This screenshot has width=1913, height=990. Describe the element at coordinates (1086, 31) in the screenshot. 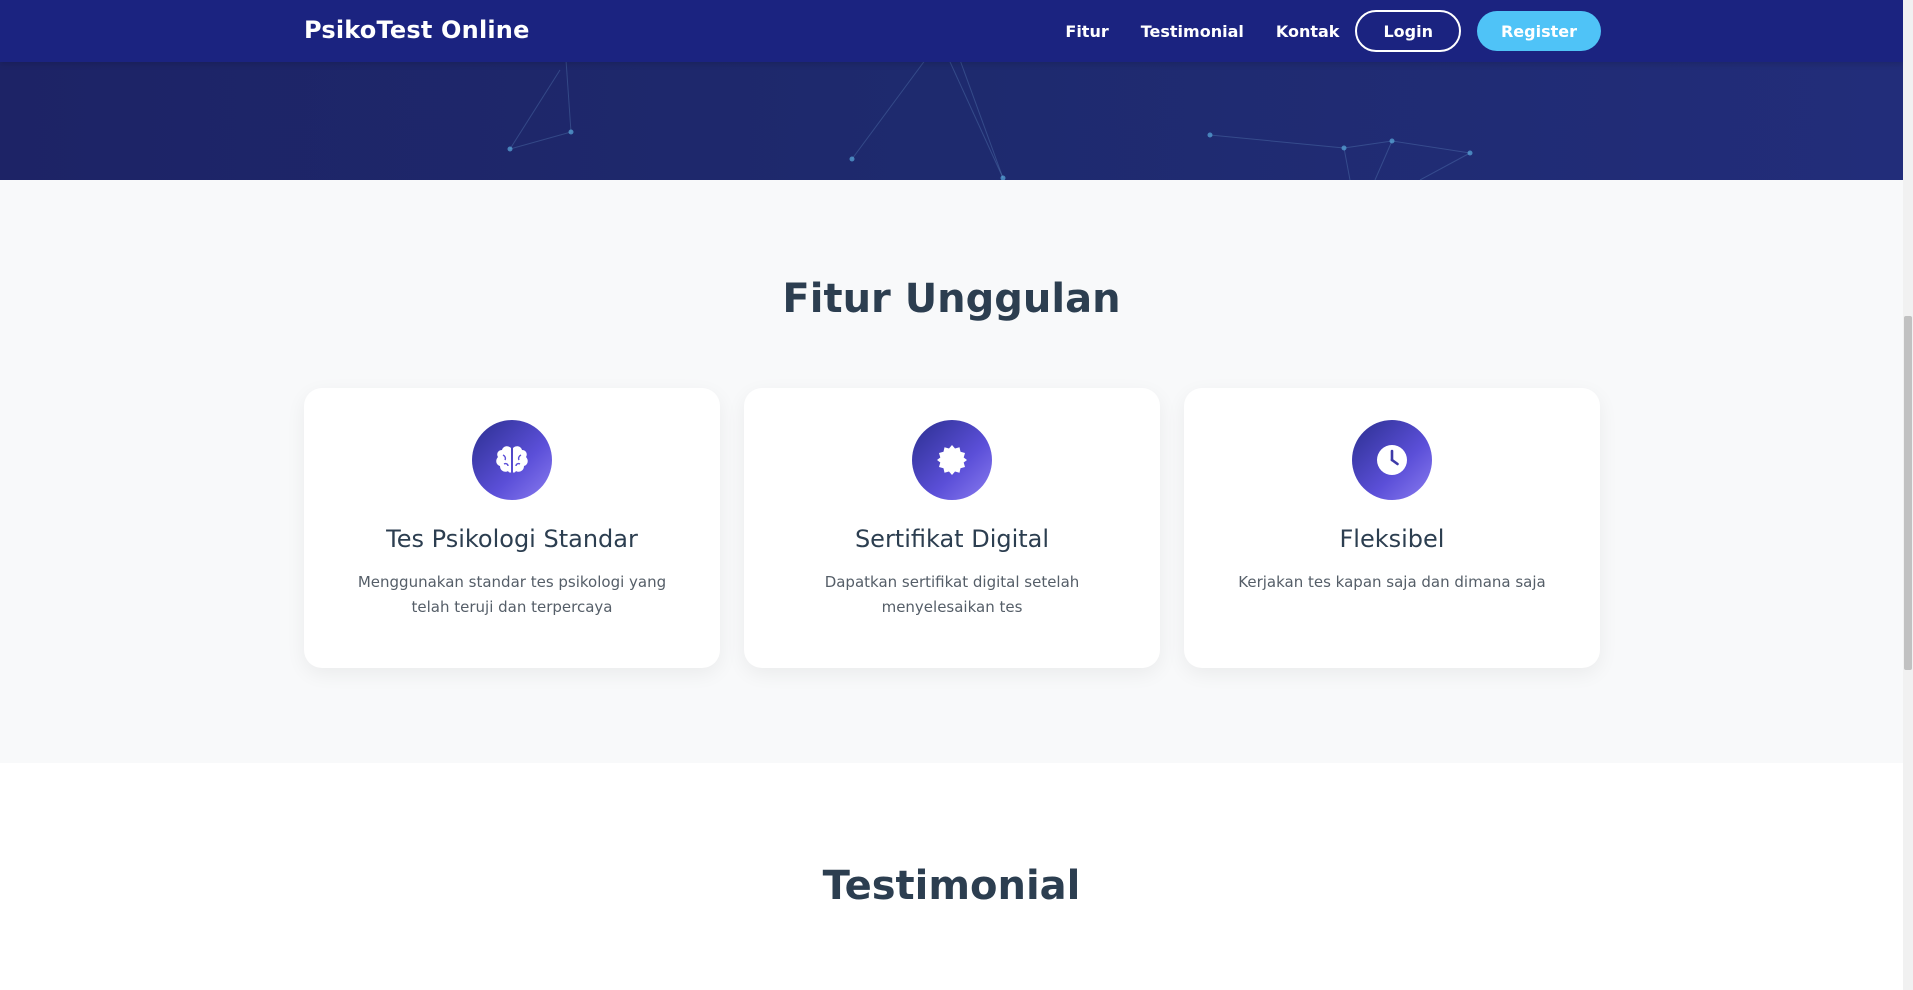

I see `nav-link-fitur: Fitur` at that location.